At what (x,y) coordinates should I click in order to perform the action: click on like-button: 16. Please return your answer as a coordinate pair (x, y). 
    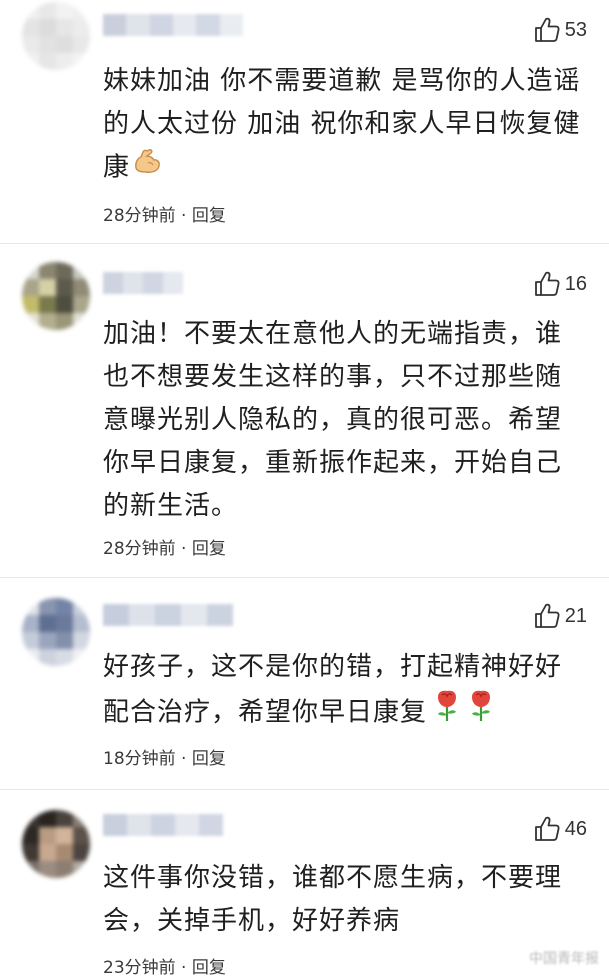
    Looking at the image, I should click on (560, 284).